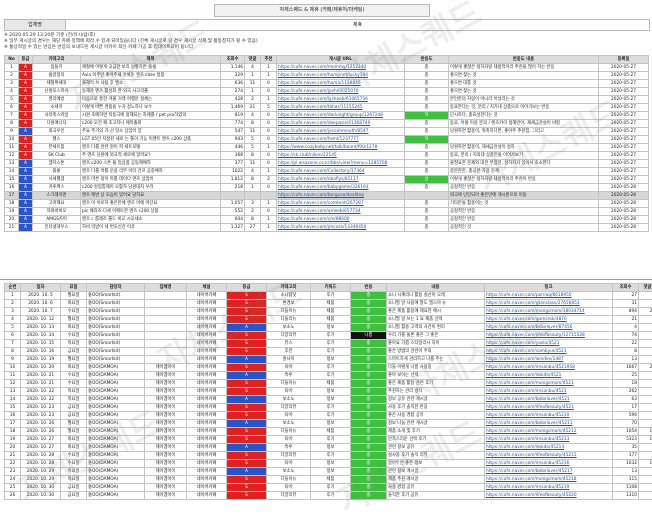  I want to click on weekday-cell: 수요일, so click(74, 456).